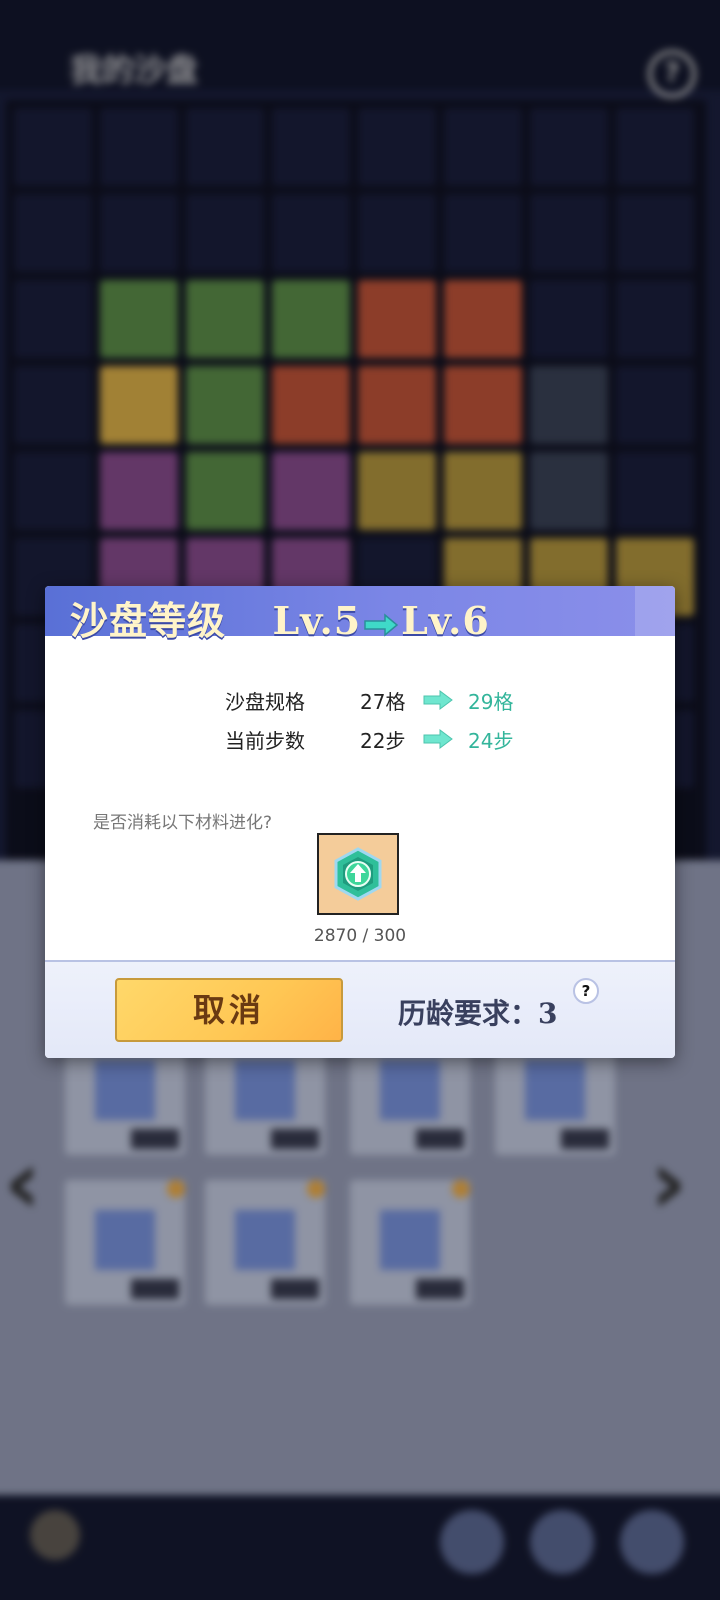 The width and height of the screenshot is (720, 1600). Describe the element at coordinates (148, 620) in the screenshot. I see `title-prefix: 沙盘等级` at that location.